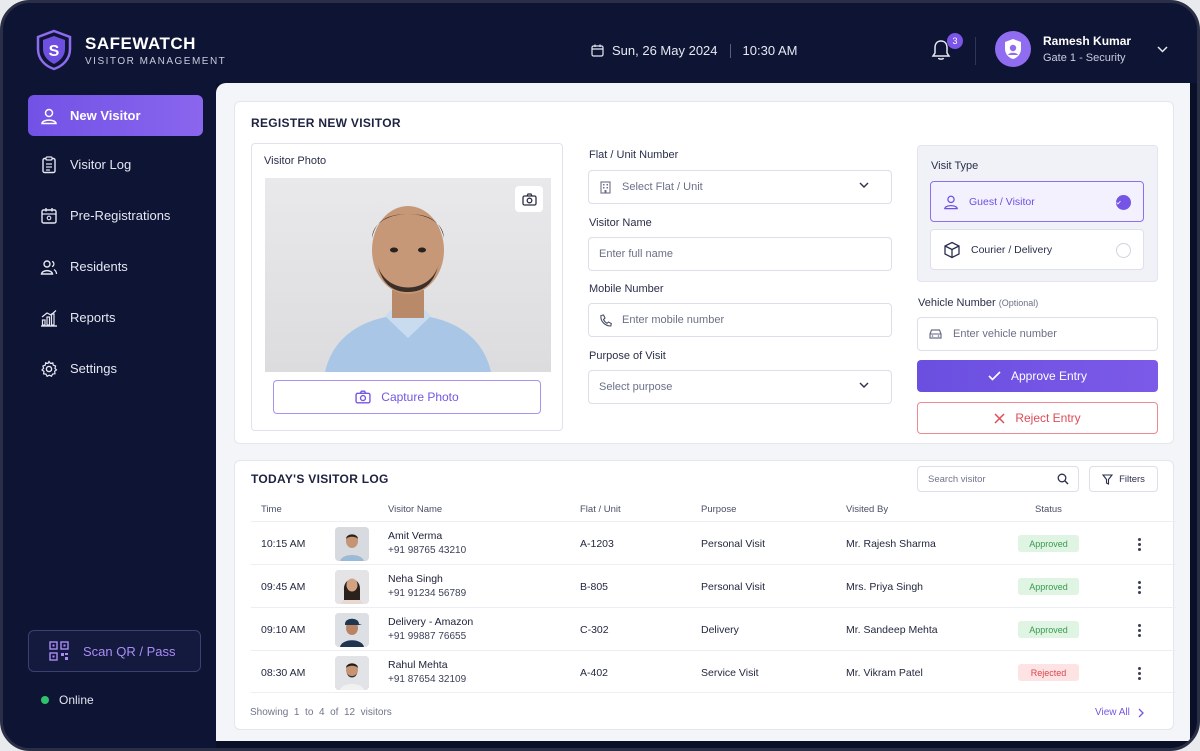  I want to click on capture-label: Capture Photo, so click(420, 397).